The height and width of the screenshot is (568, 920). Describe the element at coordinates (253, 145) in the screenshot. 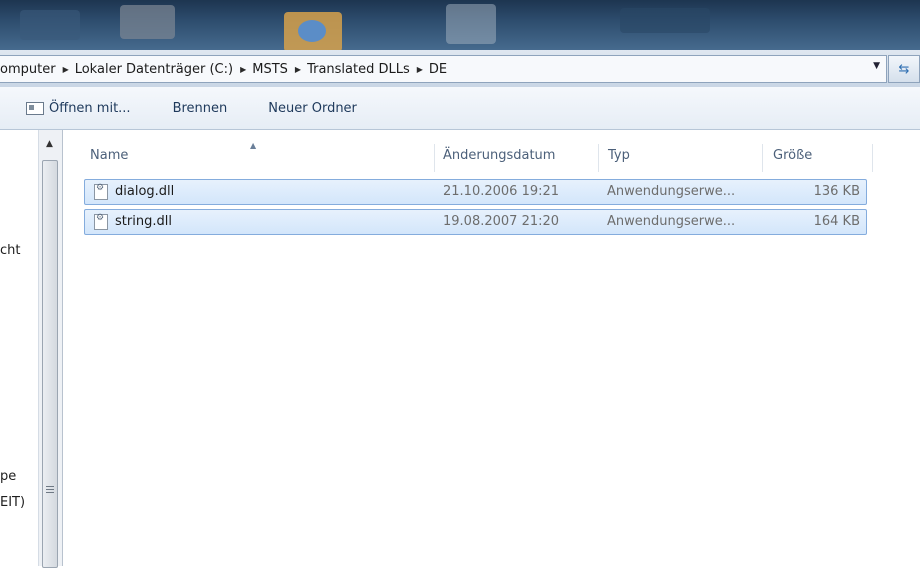

I see `sort-ascending-icon: ▲` at that location.